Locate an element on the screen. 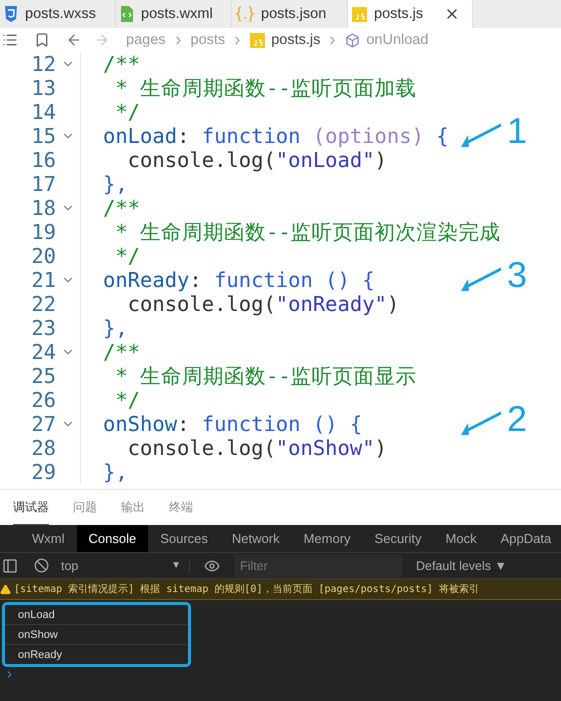  panel-tab: 输出 is located at coordinates (133, 512).